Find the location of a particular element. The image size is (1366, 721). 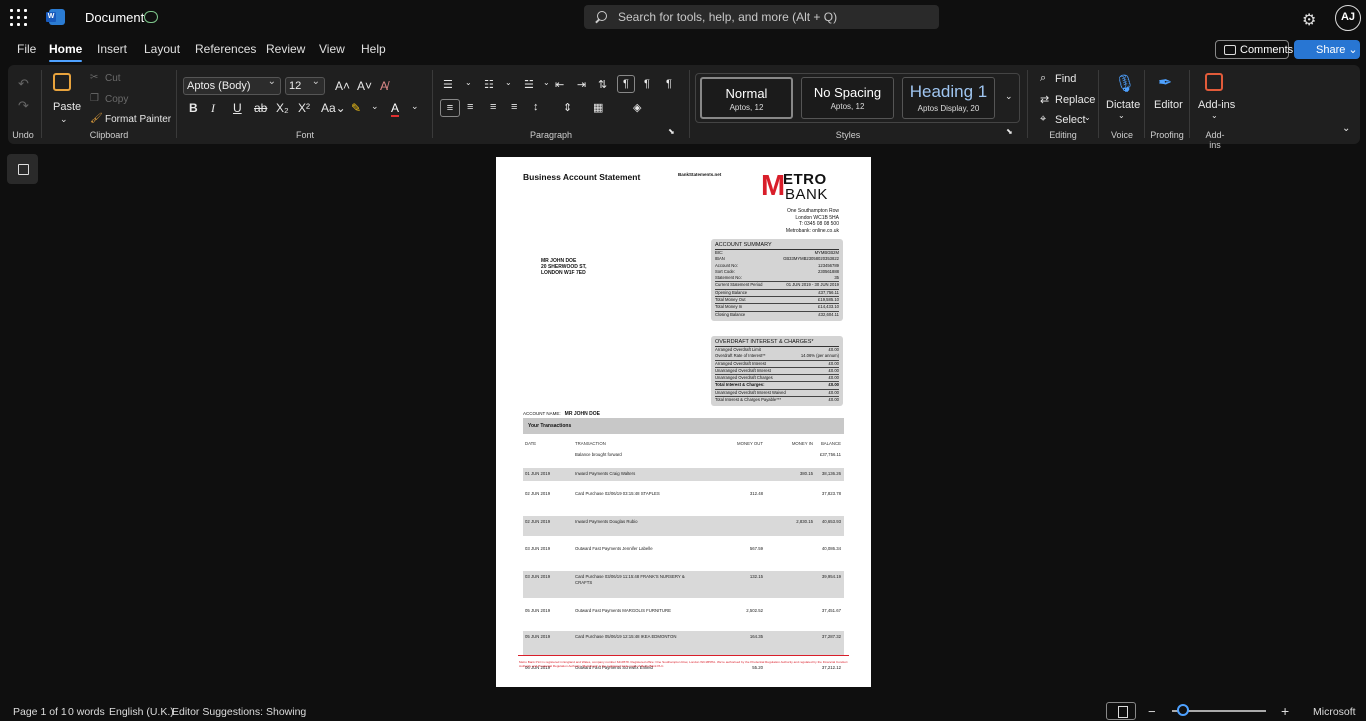

font-family-select: Aptos (Body) is located at coordinates (232, 85).